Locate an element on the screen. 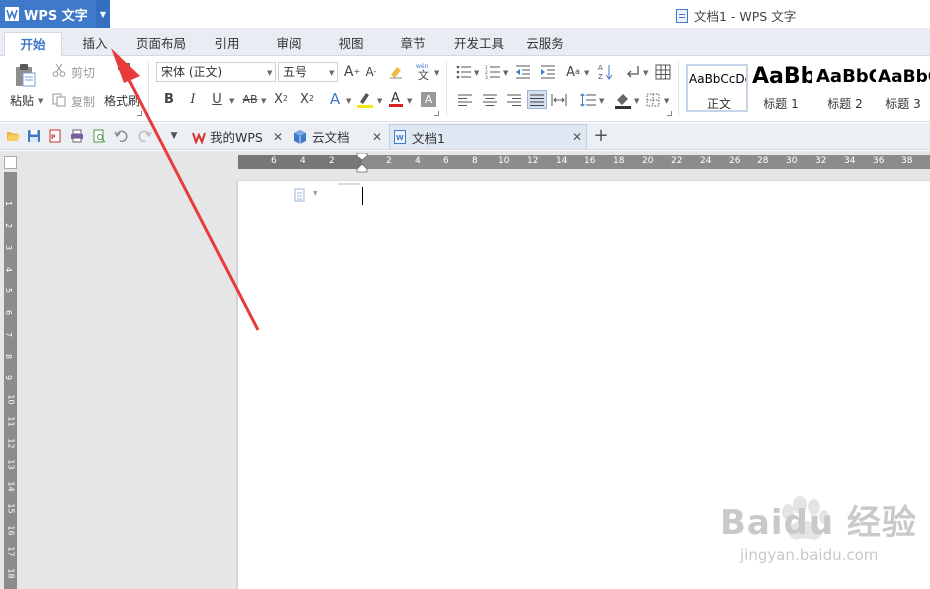  character-shading-icon: A is located at coordinates (428, 99).